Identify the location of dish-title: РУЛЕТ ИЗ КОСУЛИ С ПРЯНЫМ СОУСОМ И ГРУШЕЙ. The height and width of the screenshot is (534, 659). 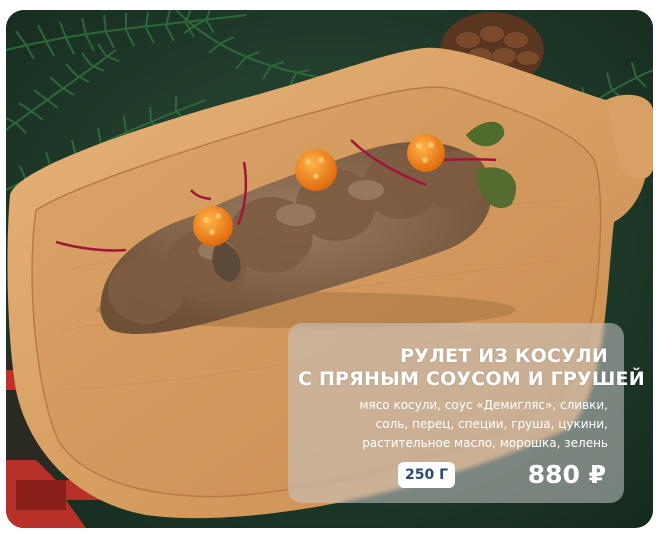
(471, 368).